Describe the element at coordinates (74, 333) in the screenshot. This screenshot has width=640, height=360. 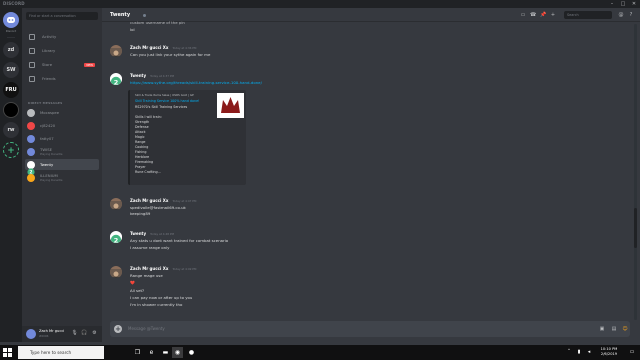
I see `microphone-icon: 🎙` at that location.